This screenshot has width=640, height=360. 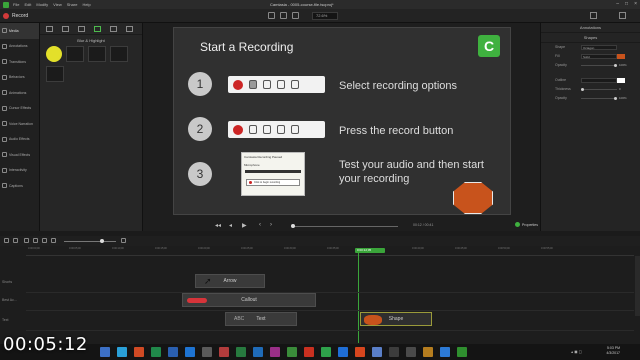 I want to click on menu-view: View, so click(x=57, y=4).